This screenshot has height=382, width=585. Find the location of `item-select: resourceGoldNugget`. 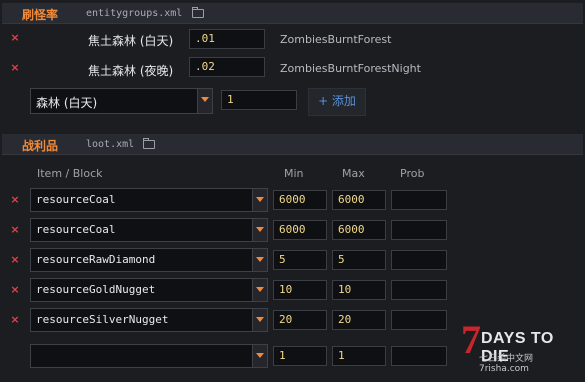

item-select: resourceGoldNugget is located at coordinates (149, 290).